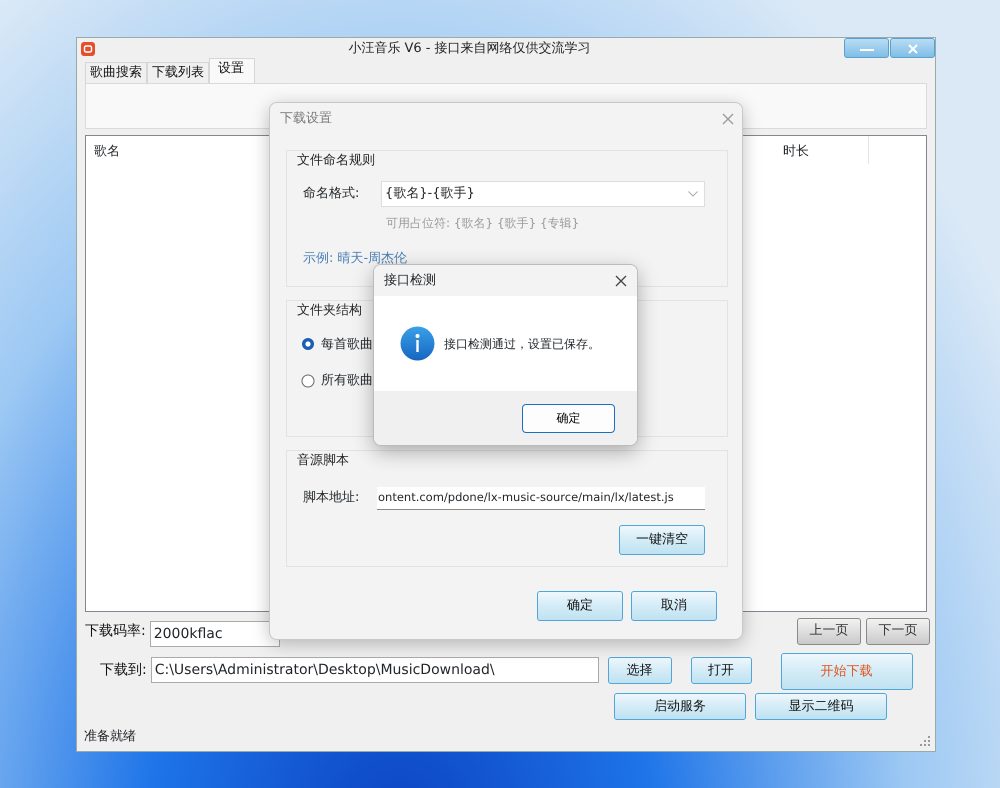 The height and width of the screenshot is (788, 1000). What do you see at coordinates (115, 631) in the screenshot?
I see `bitrate-label: 下载码率:` at bounding box center [115, 631].